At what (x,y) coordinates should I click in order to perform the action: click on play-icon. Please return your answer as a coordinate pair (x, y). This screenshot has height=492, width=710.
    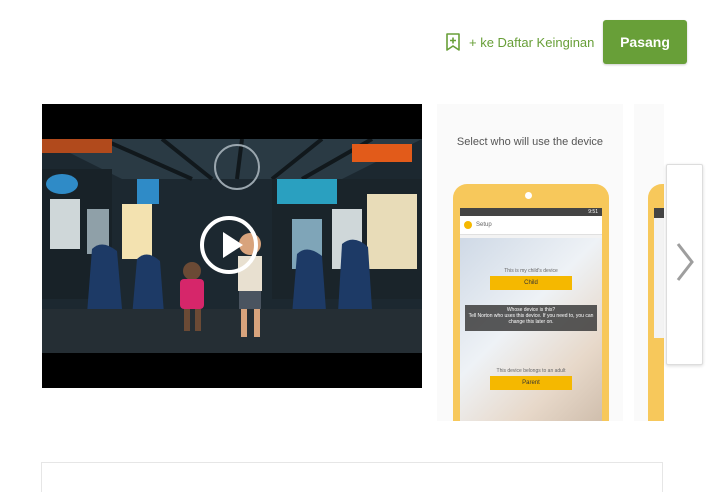
    Looking at the image, I should click on (229, 245).